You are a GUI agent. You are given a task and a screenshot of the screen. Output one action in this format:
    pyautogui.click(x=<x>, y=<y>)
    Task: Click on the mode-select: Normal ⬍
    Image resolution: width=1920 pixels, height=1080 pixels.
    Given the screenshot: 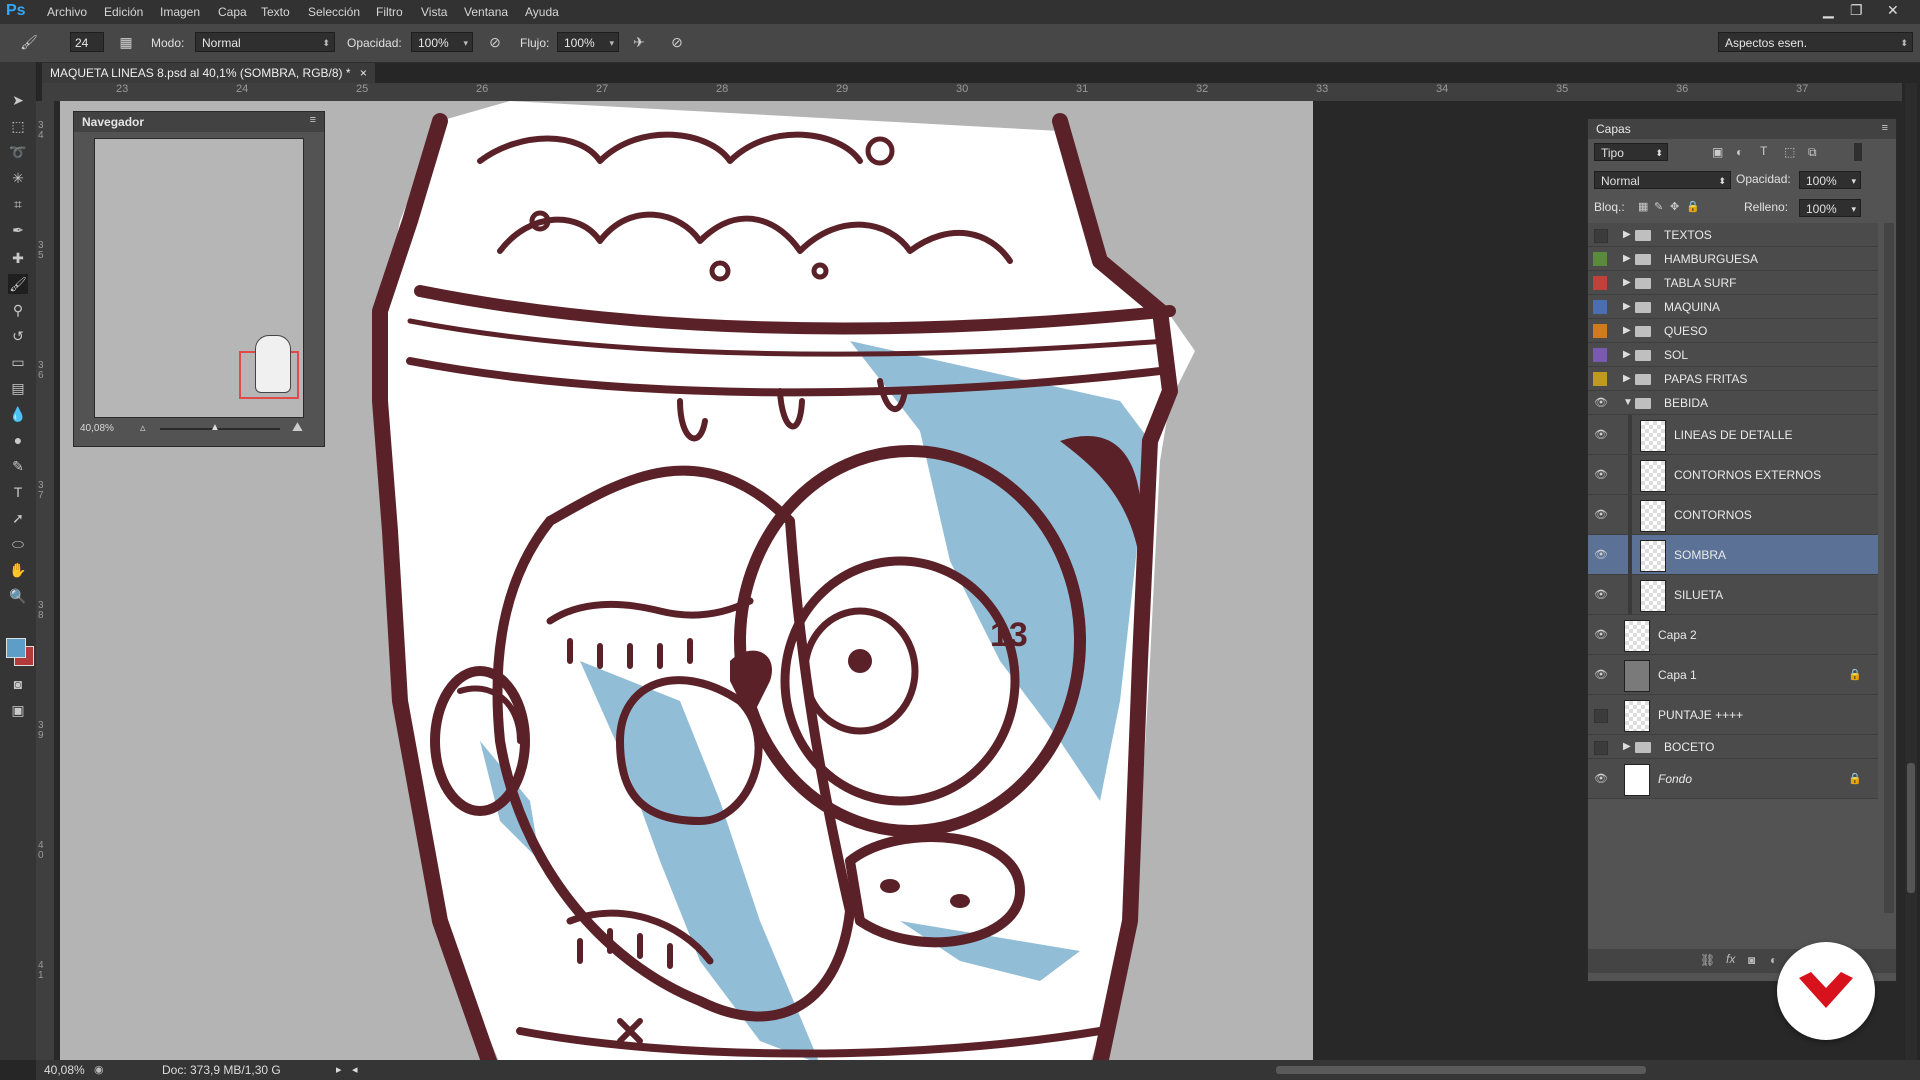 What is the action you would take?
    pyautogui.click(x=265, y=42)
    